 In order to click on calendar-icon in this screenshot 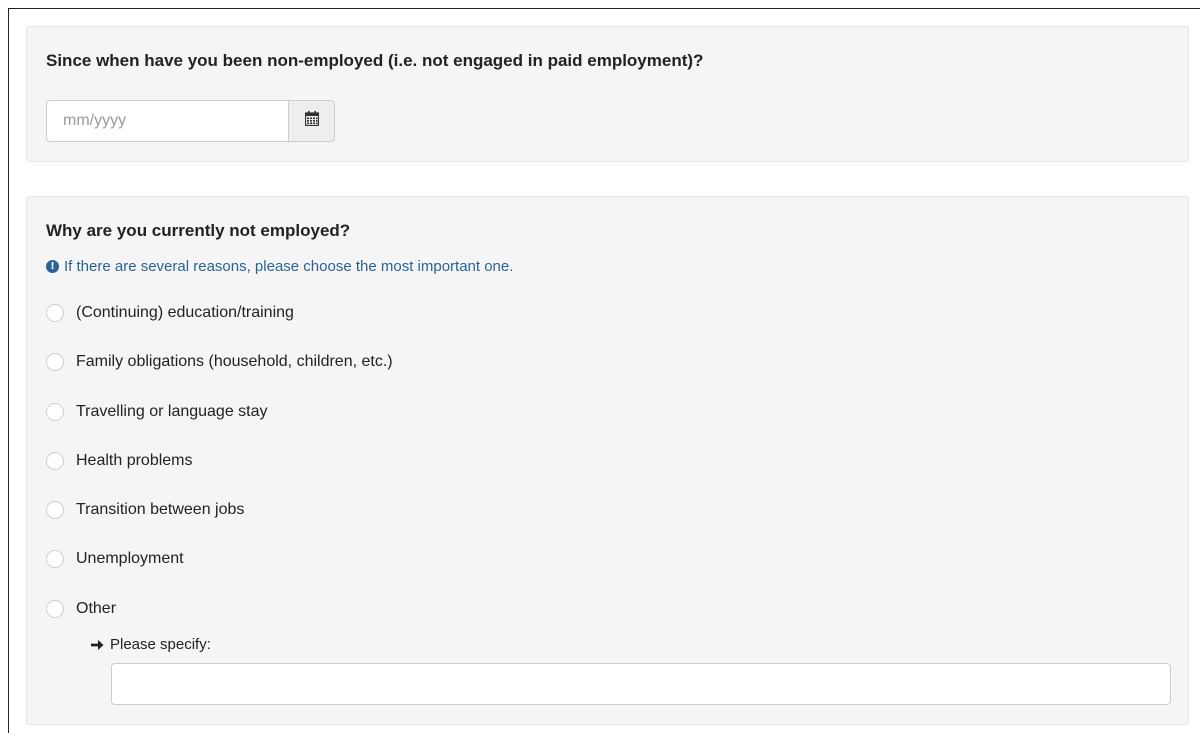, I will do `click(311, 121)`.